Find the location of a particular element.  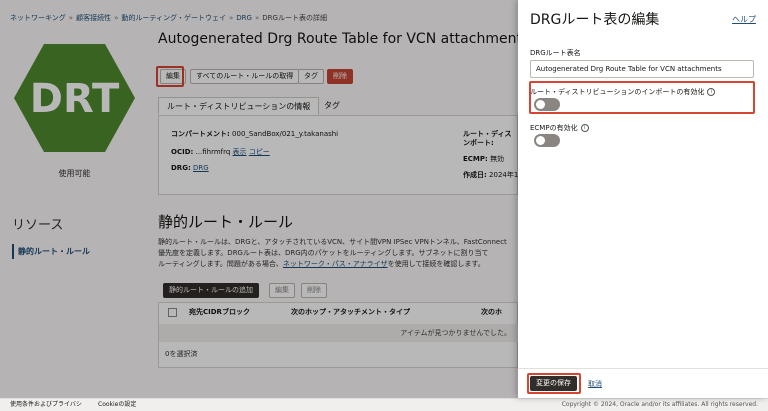

terms-link: 使用条件およびプライバシ is located at coordinates (46, 405).